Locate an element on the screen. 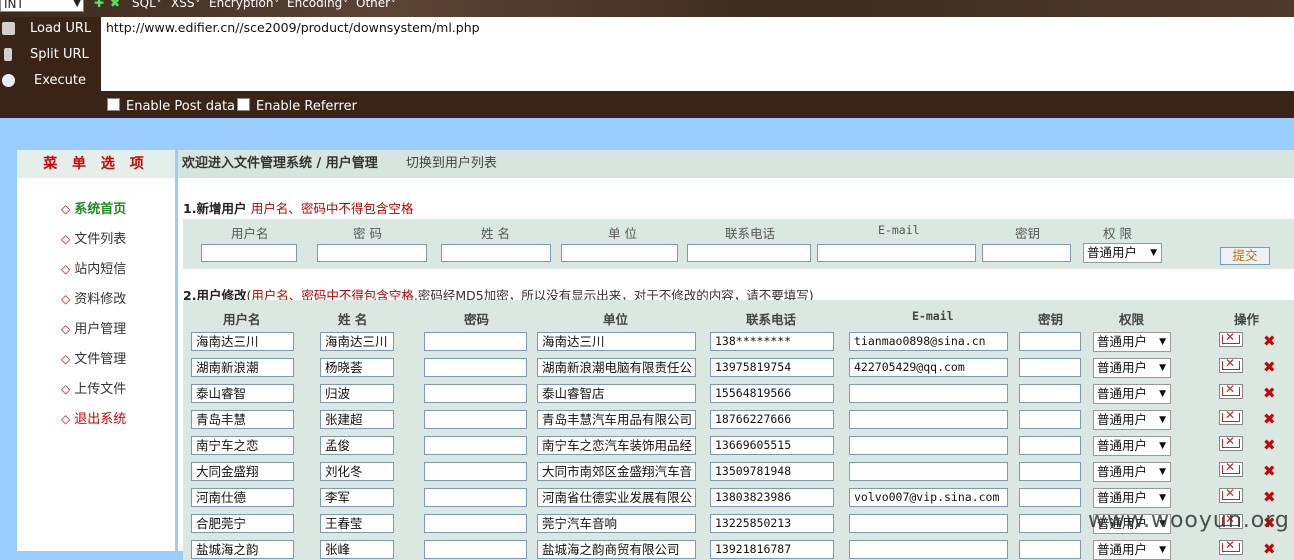 Image resolution: width=1294 pixels, height=560 pixels. unit-field: 大同市南郊区金盛翔汽车音 is located at coordinates (616, 471).